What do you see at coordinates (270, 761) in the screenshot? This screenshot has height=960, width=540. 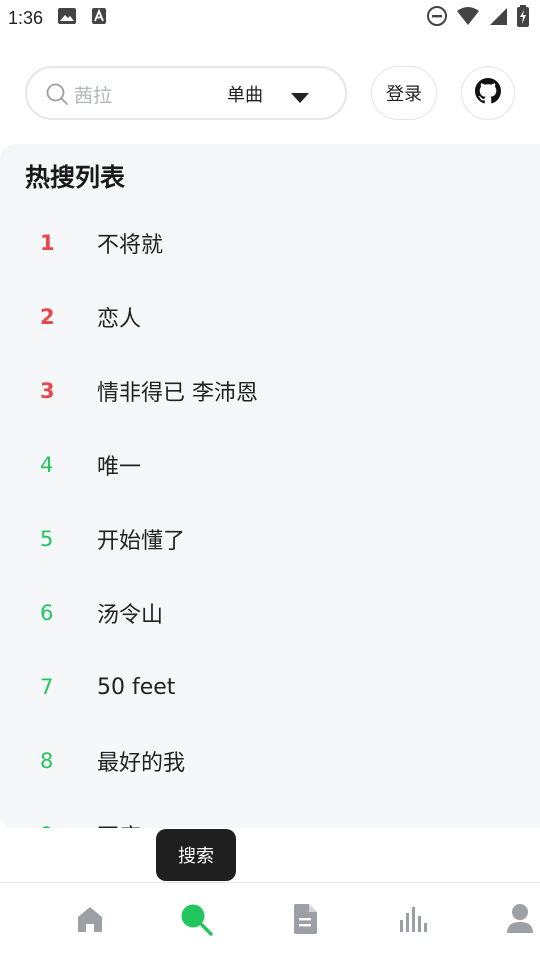 I see `hot-search-item: 8 最好的我` at bounding box center [270, 761].